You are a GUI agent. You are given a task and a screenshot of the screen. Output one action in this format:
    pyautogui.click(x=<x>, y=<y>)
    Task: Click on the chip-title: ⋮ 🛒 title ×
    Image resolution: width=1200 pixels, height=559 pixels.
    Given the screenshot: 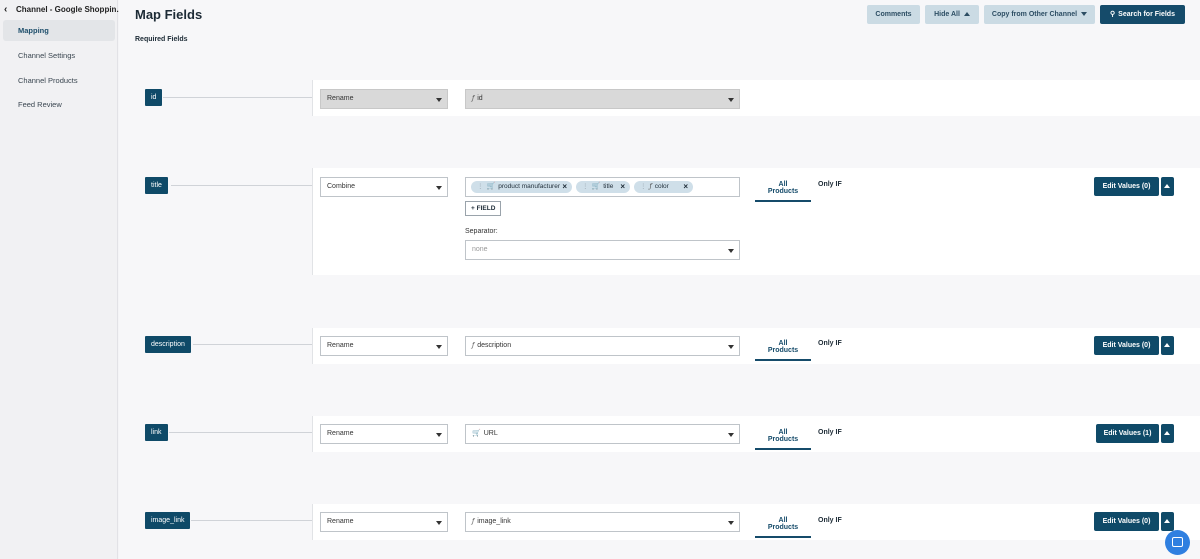 What is the action you would take?
    pyautogui.click(x=603, y=187)
    